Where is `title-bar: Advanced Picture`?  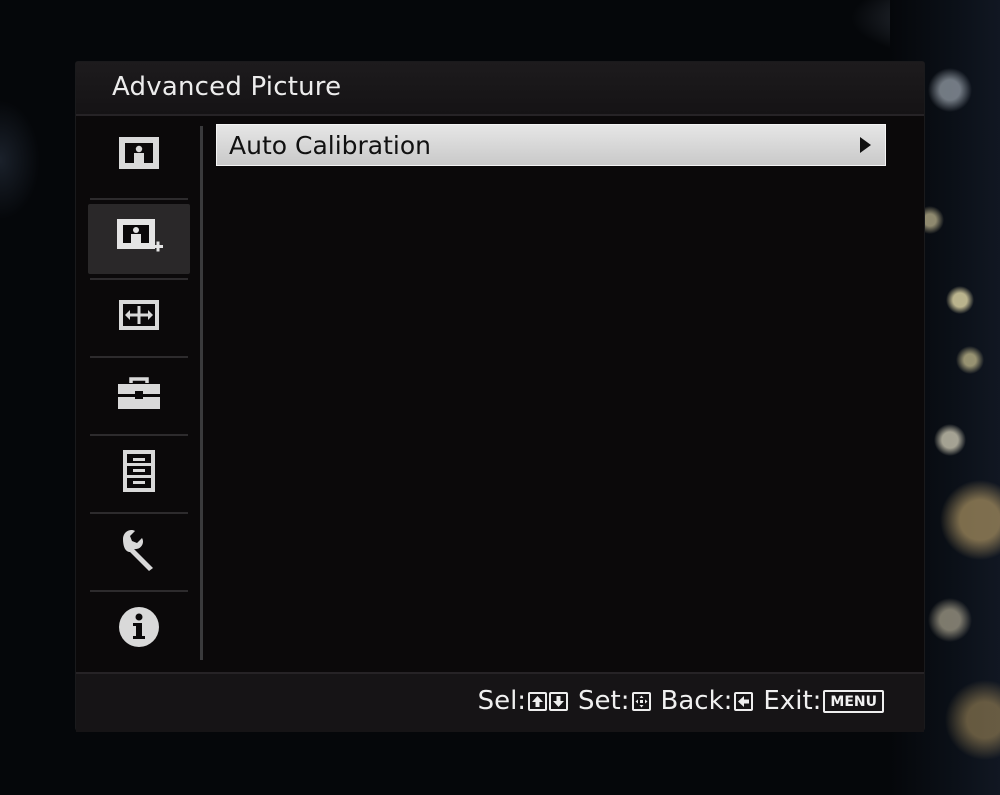
title-bar: Advanced Picture is located at coordinates (500, 89).